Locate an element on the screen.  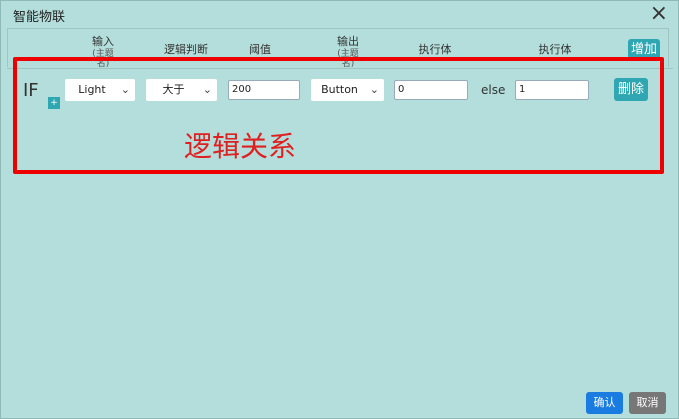
confirm-button: 确认 is located at coordinates (604, 403).